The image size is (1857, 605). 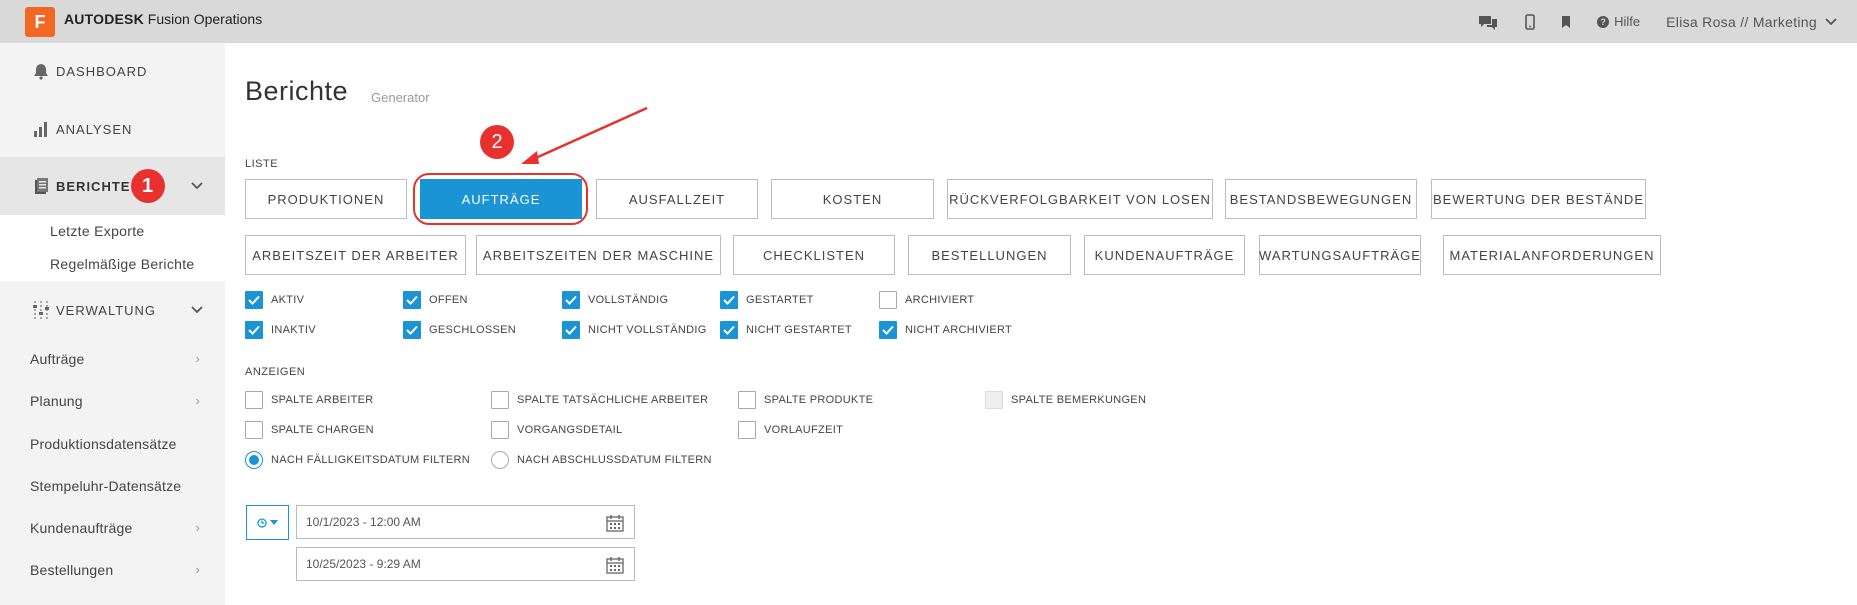 I want to click on fusion-logo: F, so click(x=40, y=22).